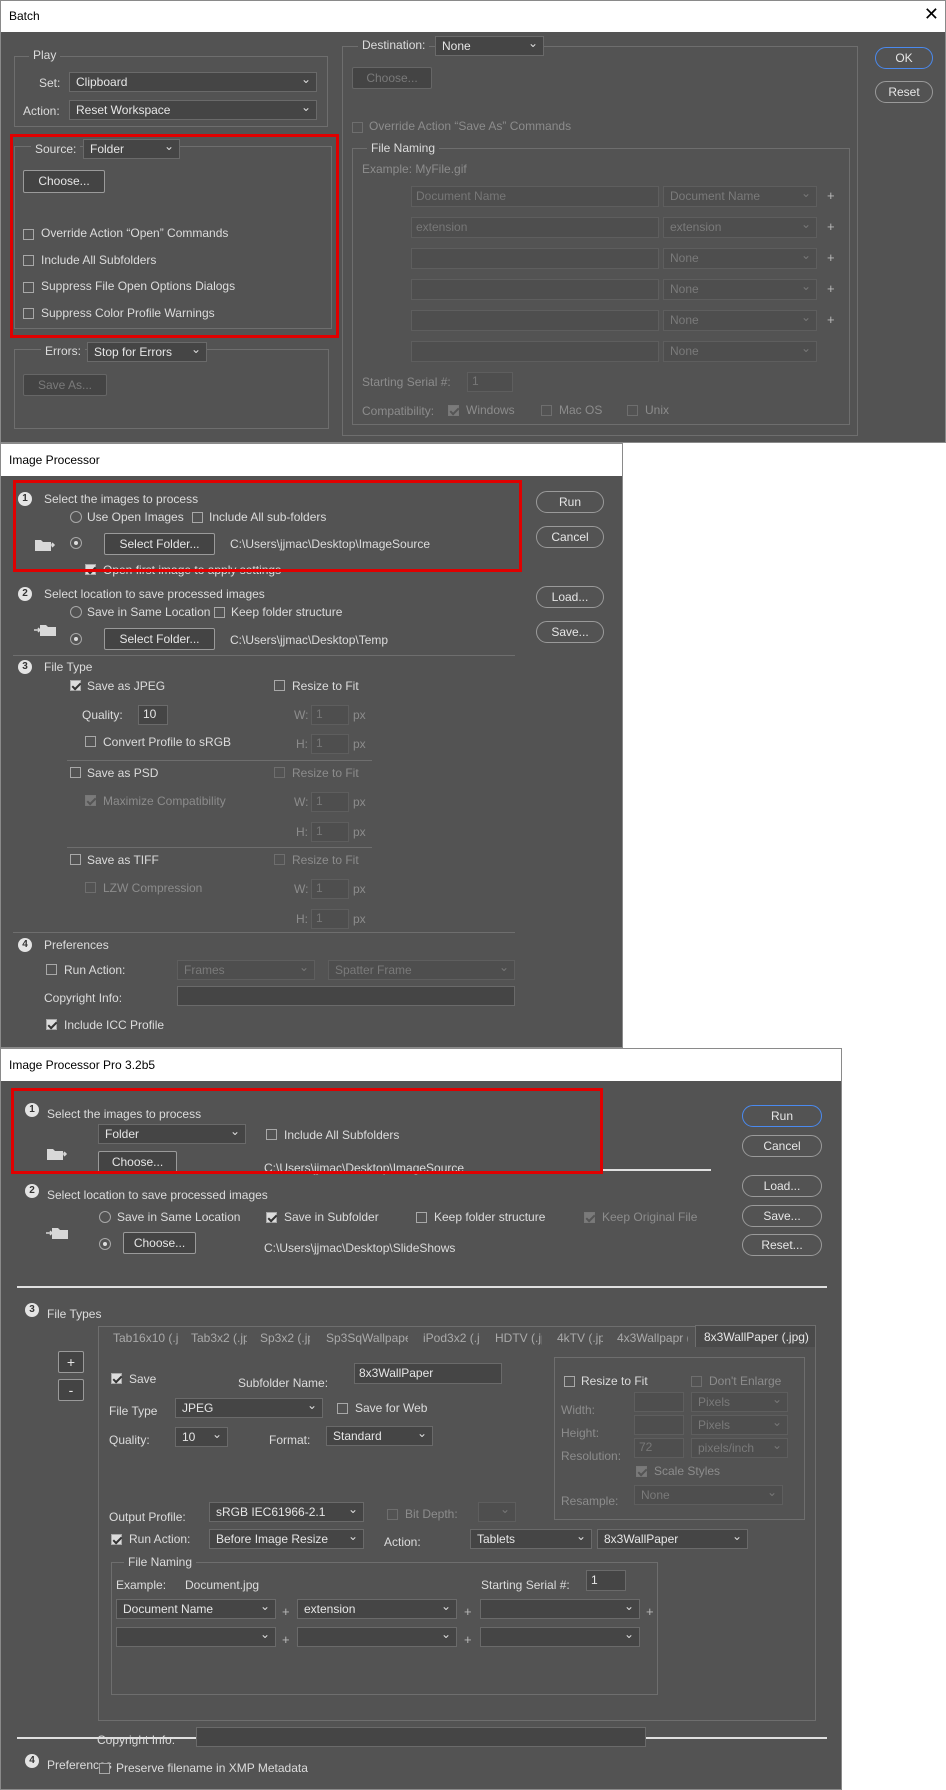  What do you see at coordinates (740, 320) in the screenshot?
I see `naming-select-5: None` at bounding box center [740, 320].